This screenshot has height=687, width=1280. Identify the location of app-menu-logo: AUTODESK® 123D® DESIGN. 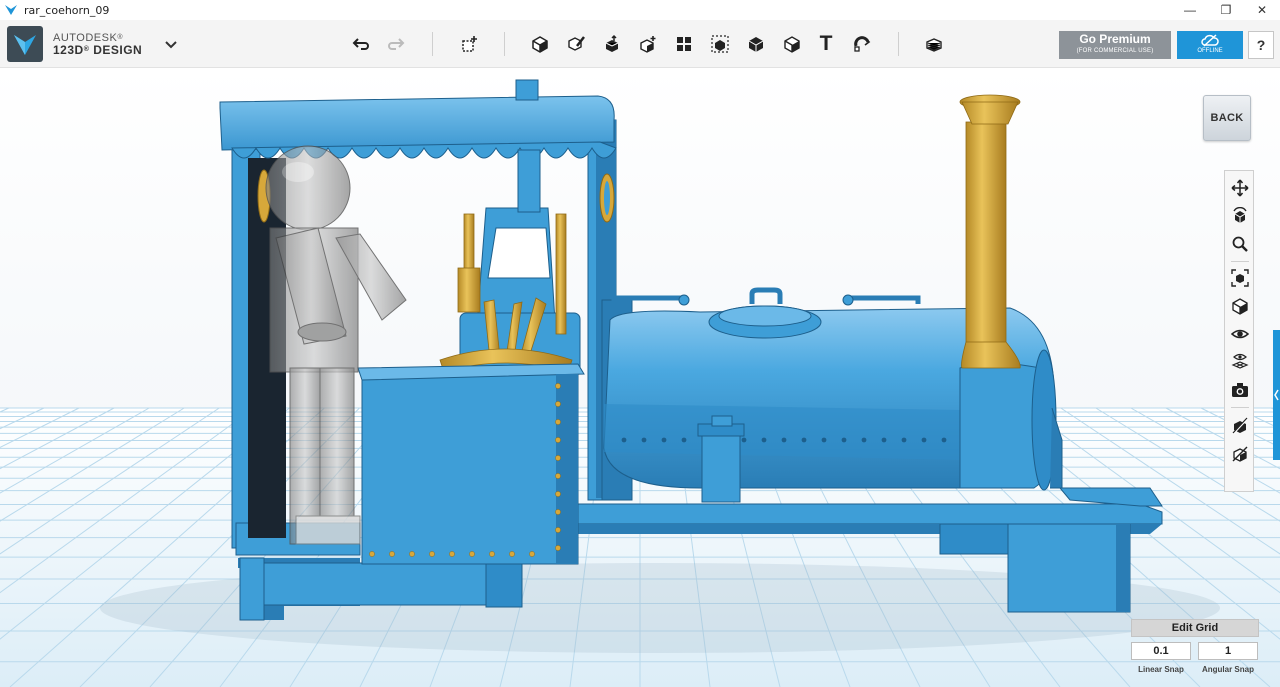
(74, 44).